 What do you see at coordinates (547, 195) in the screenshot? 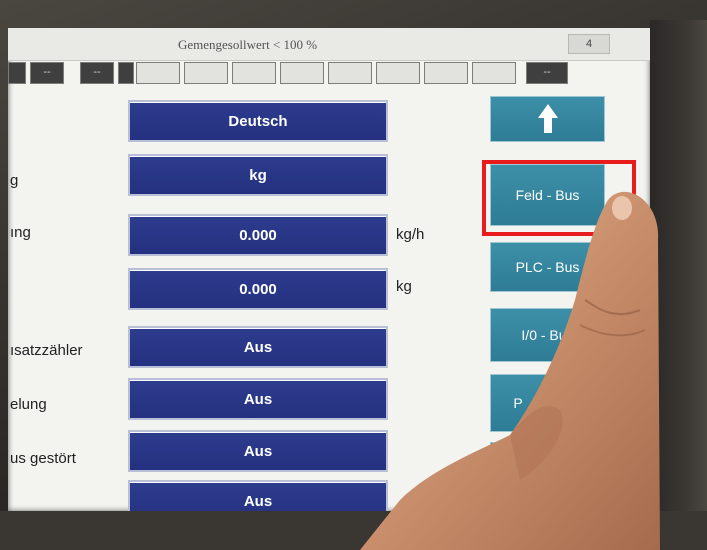
I see `feld-bus-button: Feld - Bus` at bounding box center [547, 195].